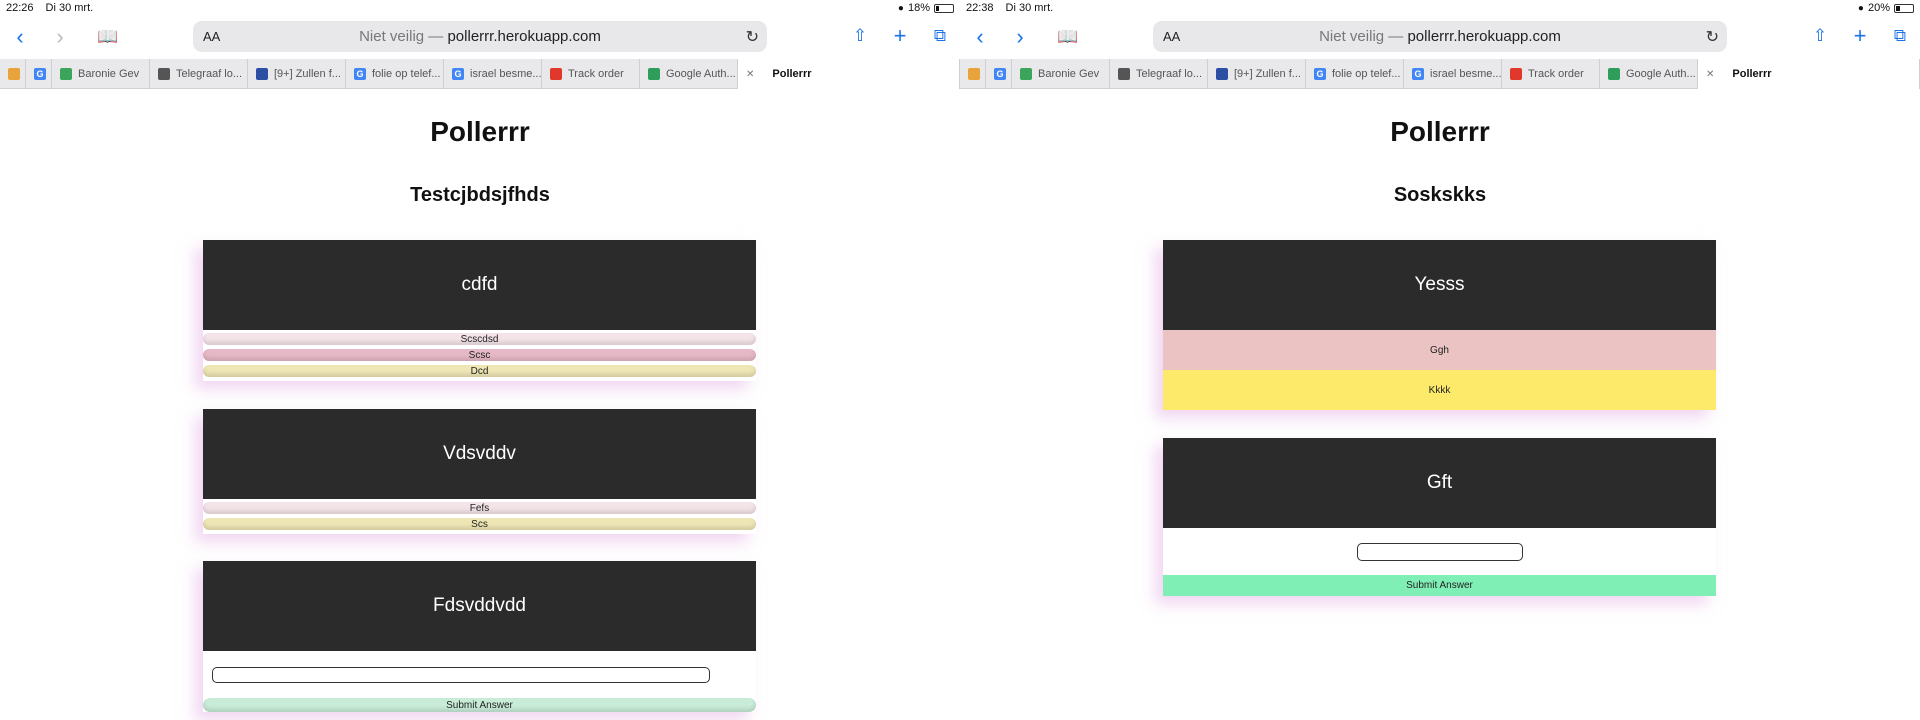  I want to click on option-button: Scsc, so click(479, 355).